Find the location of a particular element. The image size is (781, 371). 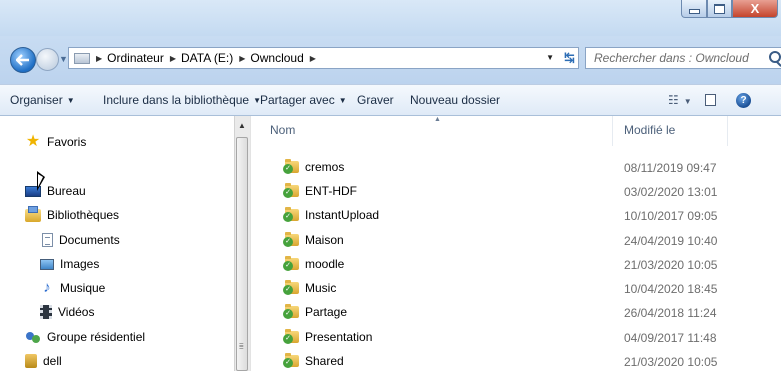

nav-item-images: Images is located at coordinates (69, 264).